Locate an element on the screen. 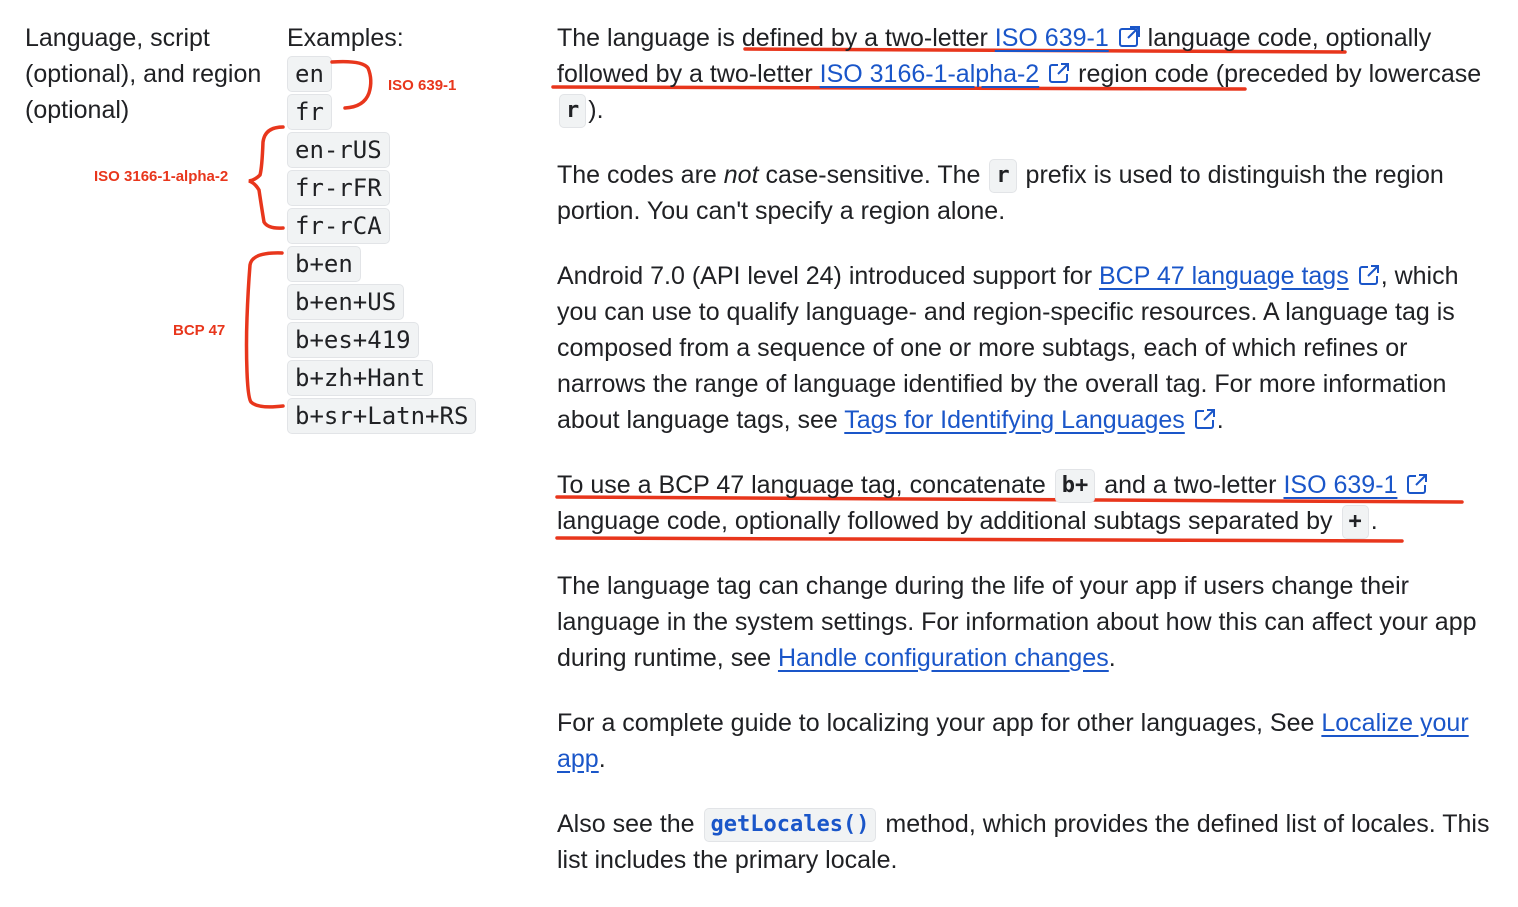 The height and width of the screenshot is (907, 1518). annotation-bcp47: BCP 47 is located at coordinates (199, 330).